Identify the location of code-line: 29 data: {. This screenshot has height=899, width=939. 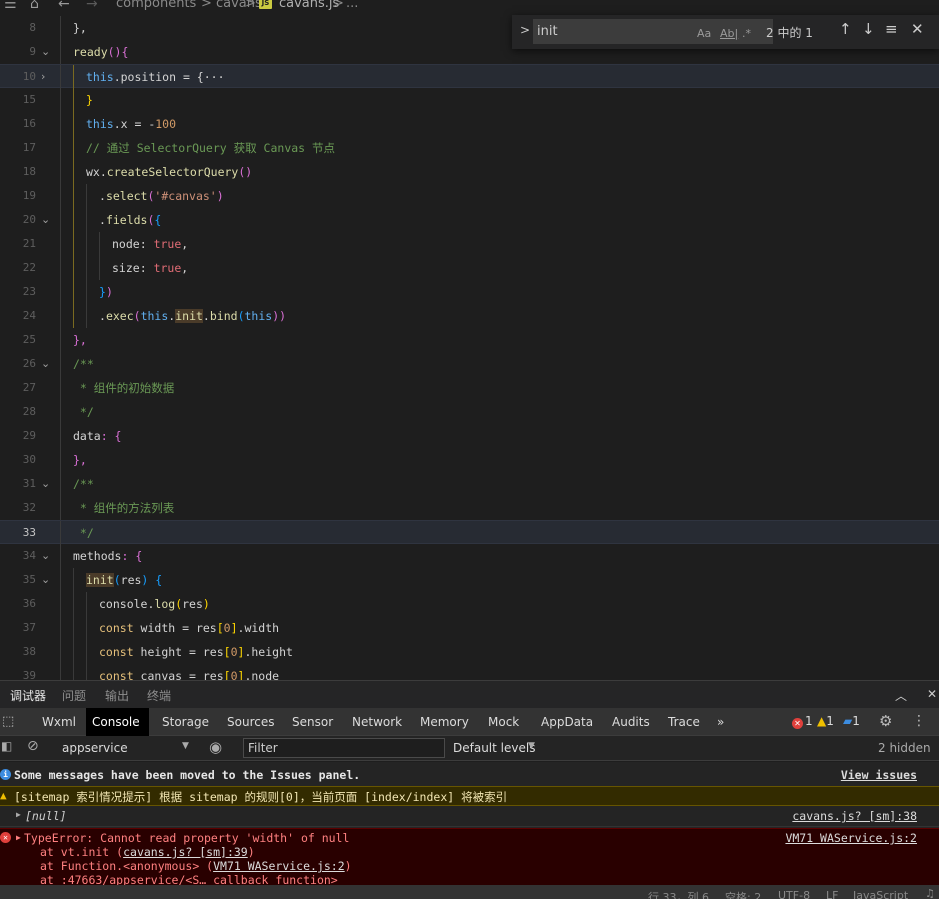
(469, 436).